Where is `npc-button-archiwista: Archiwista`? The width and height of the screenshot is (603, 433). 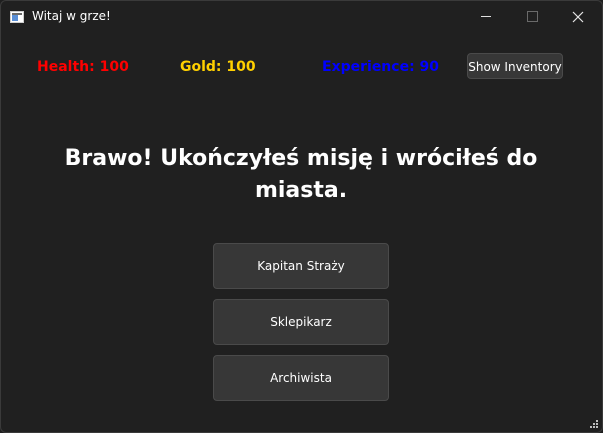
npc-button-archiwista: Archiwista is located at coordinates (301, 378).